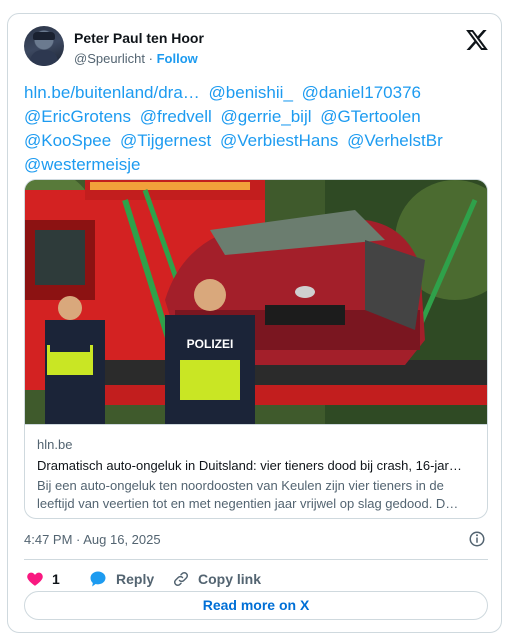 The width and height of the screenshot is (509, 637). Describe the element at coordinates (82, 164) in the screenshot. I see `mention-token: @westermeisje` at that location.